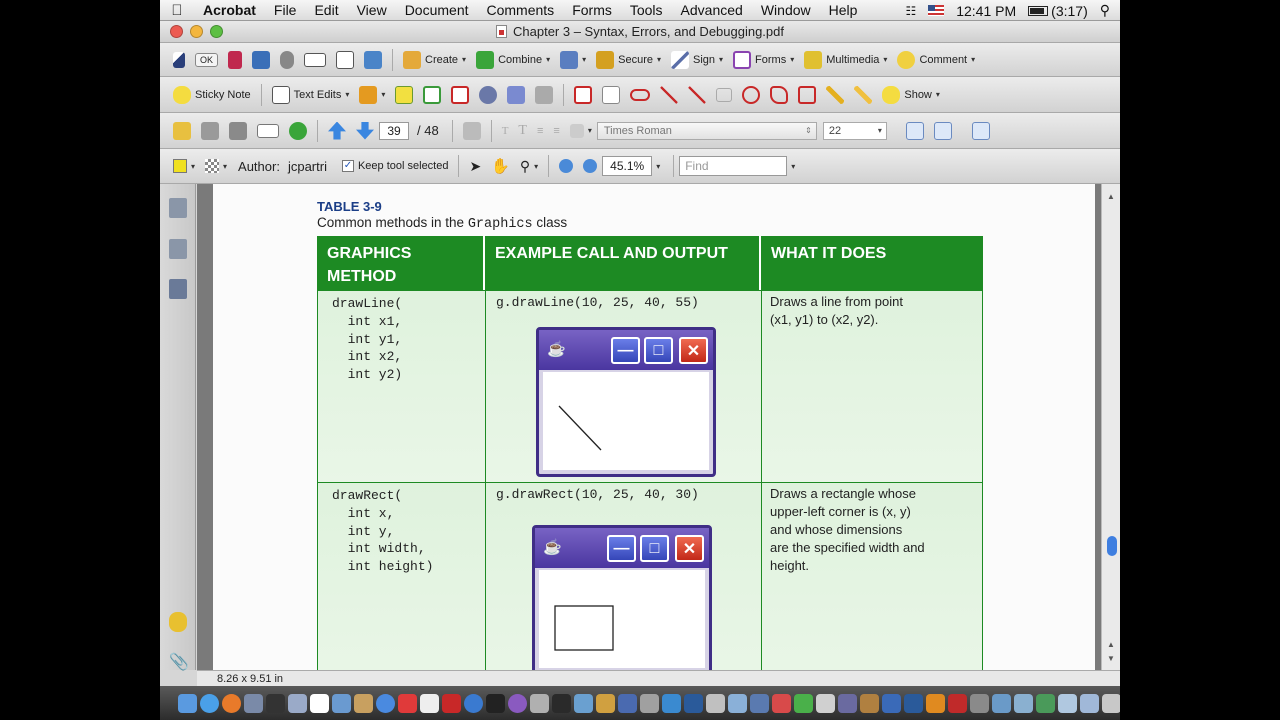 The height and width of the screenshot is (720, 1280). I want to click on menu-help: Help, so click(843, 10).